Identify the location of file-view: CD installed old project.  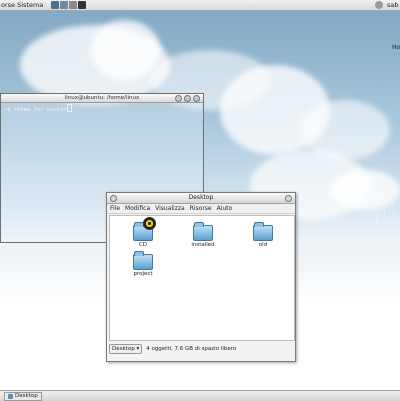
(202, 278).